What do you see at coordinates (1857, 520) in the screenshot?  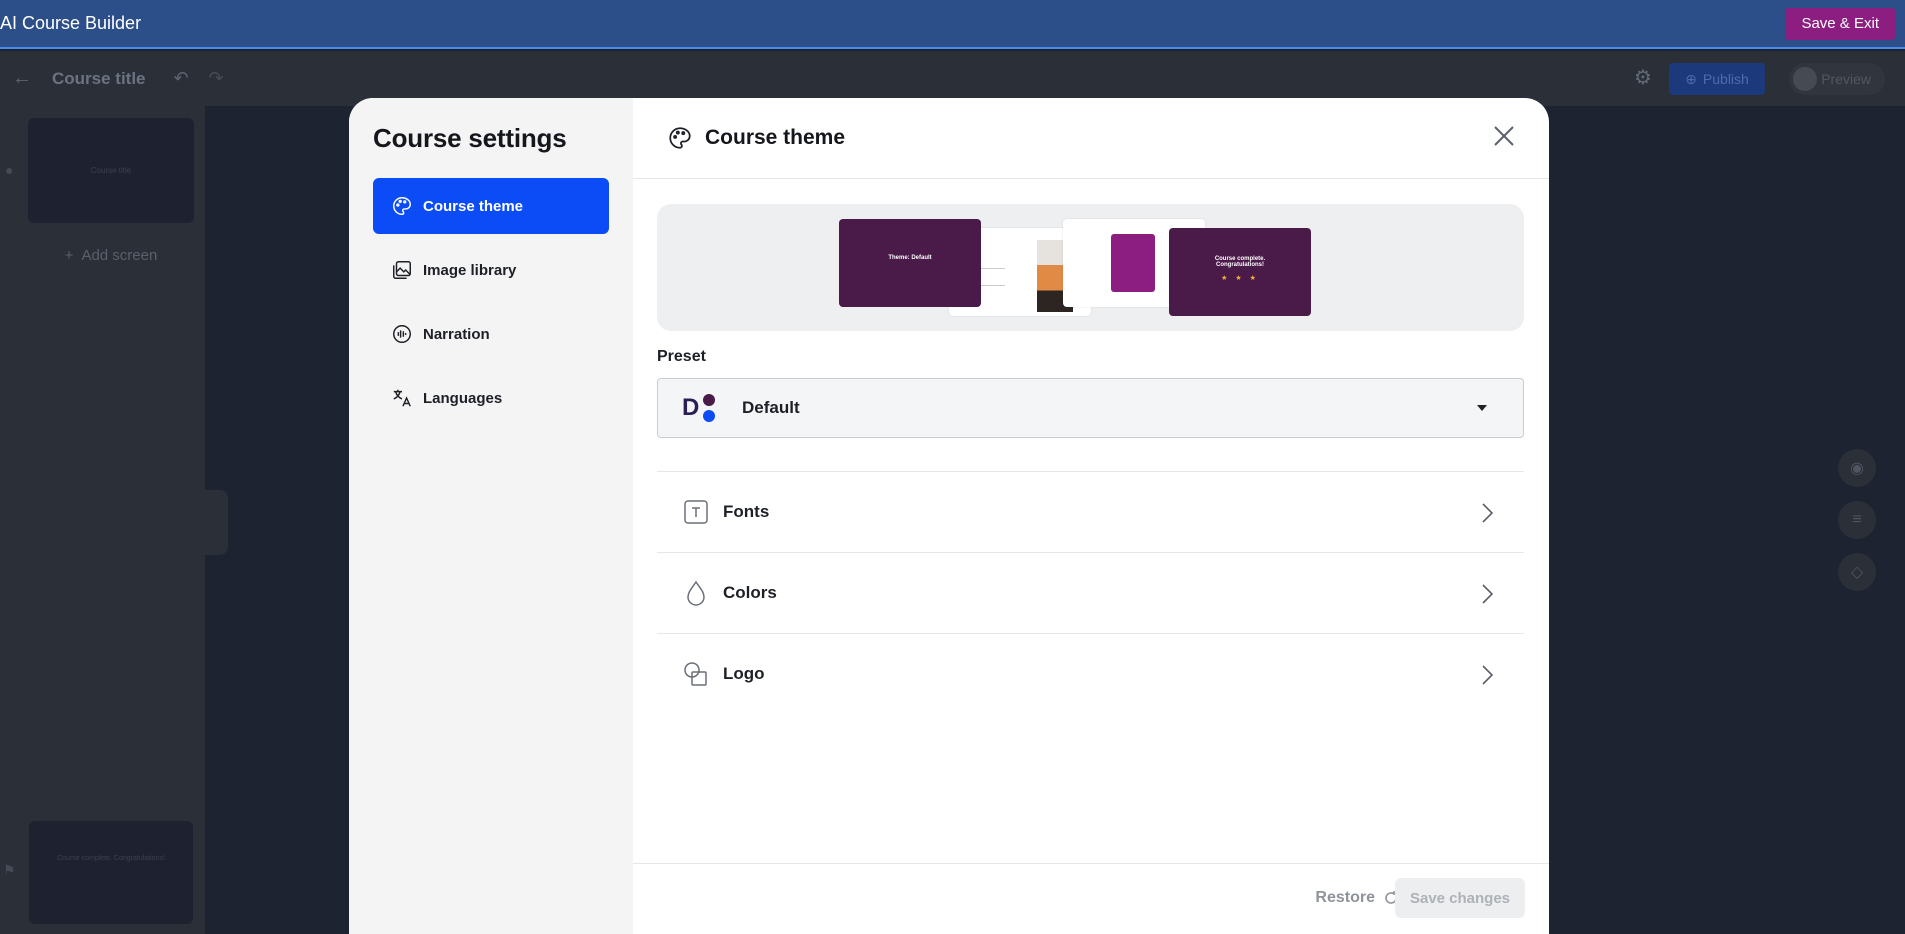 I see `align-icon: ≡` at bounding box center [1857, 520].